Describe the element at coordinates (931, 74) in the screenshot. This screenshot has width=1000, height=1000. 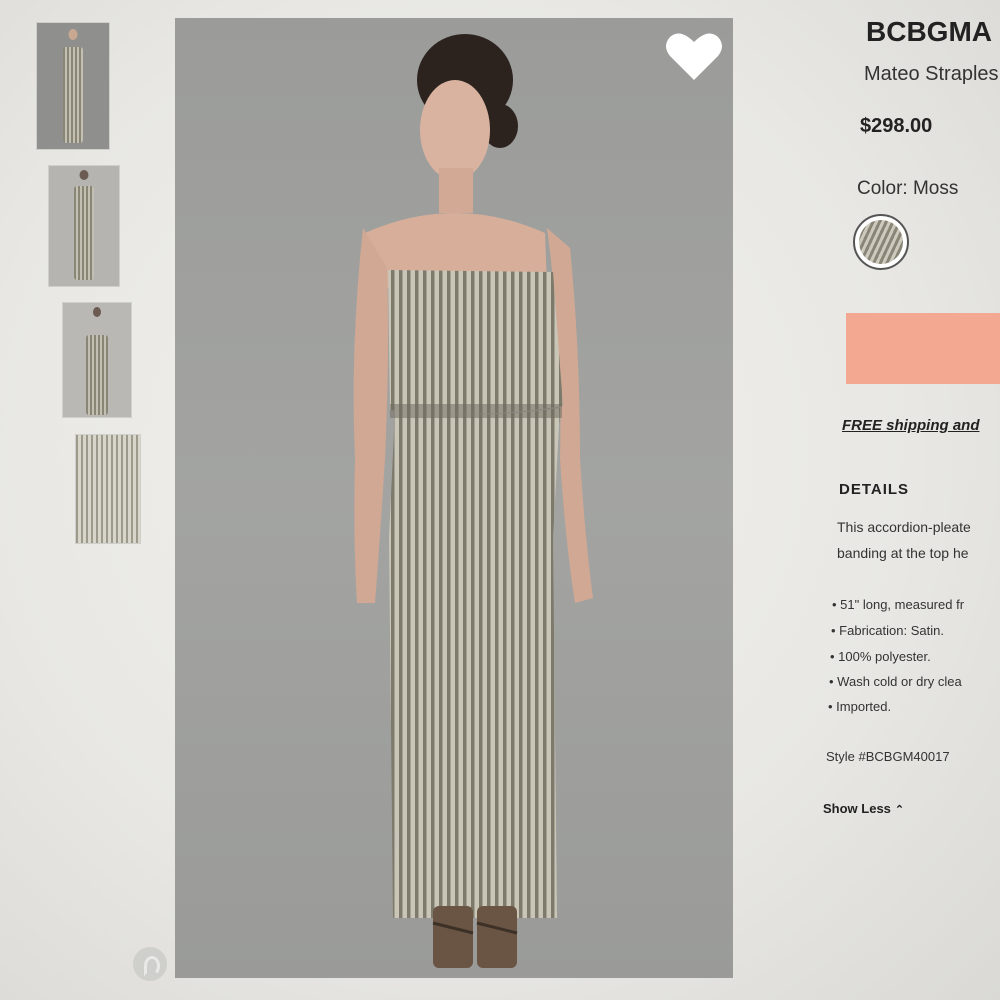
I see `product-name: Mateo Straples` at that location.